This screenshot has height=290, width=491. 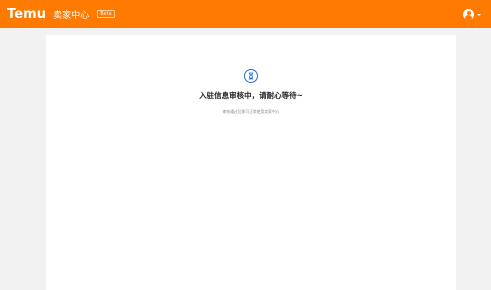 I want to click on status-subtitle: 审核通过后即可正常使用卖家中心, so click(x=251, y=111).